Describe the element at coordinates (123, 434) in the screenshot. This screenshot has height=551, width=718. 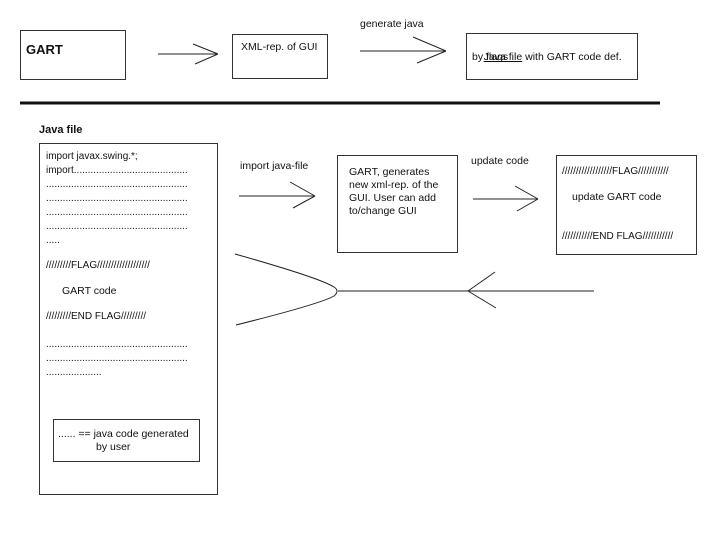
I see `legend-line-1: ...... == java code generated` at that location.